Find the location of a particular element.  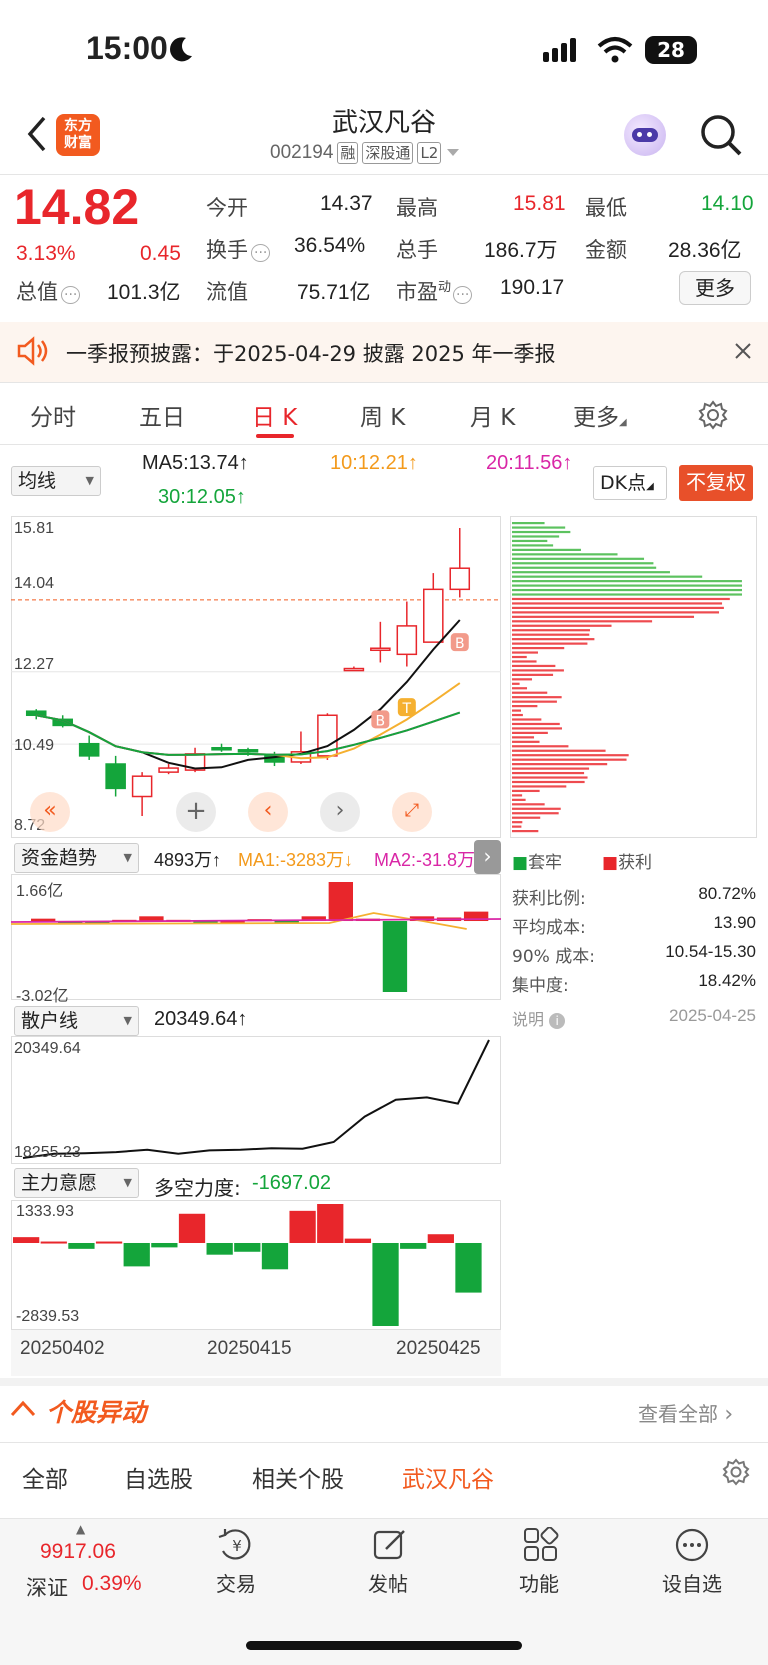

index-pct: 0.39% is located at coordinates (112, 1584).